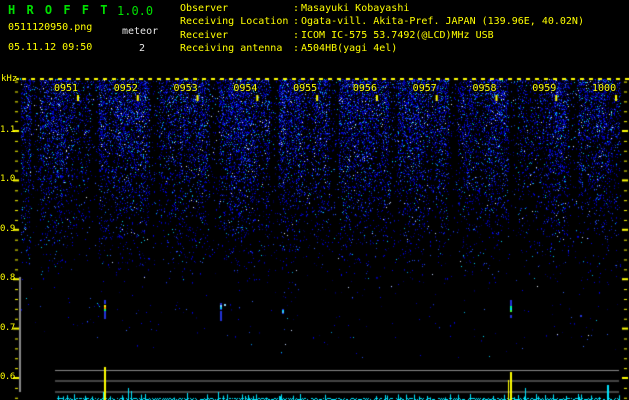  Describe the element at coordinates (349, 49) in the screenshot. I see `info-value: A504HB(yagi 4el)` at that location.